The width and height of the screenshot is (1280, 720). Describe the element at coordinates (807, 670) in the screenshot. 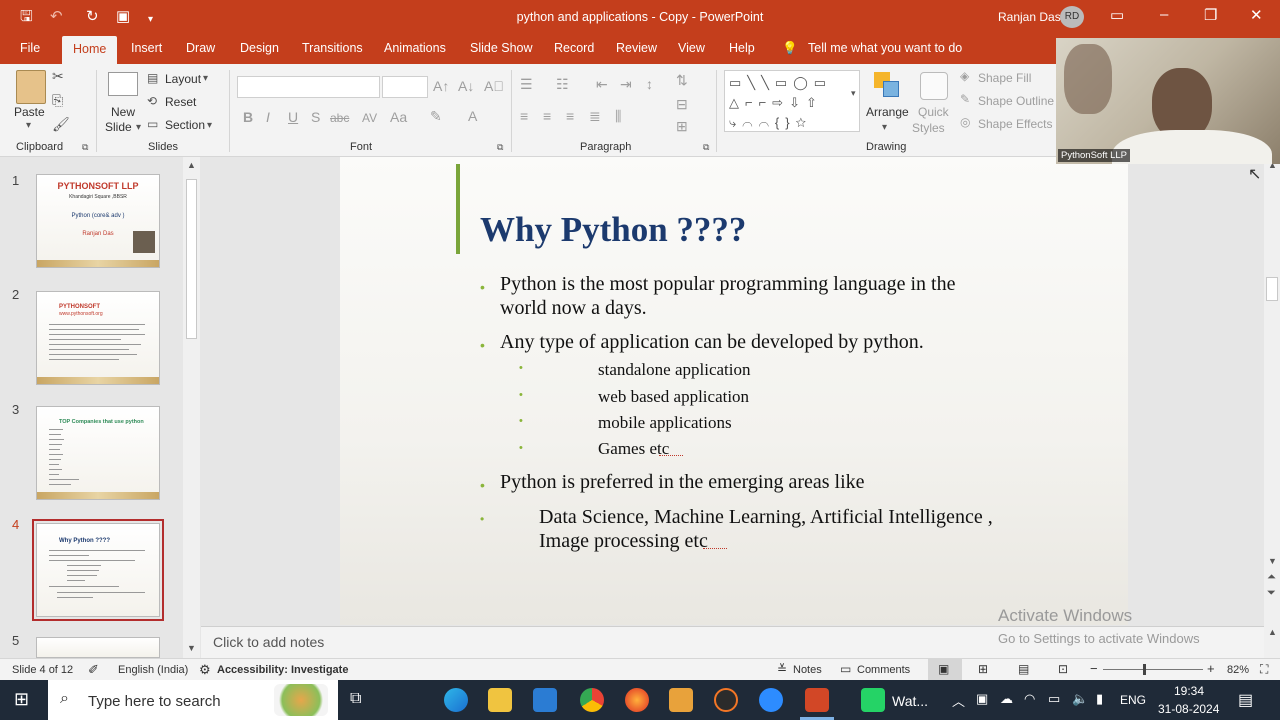

I see `notes-button: Notes` at that location.